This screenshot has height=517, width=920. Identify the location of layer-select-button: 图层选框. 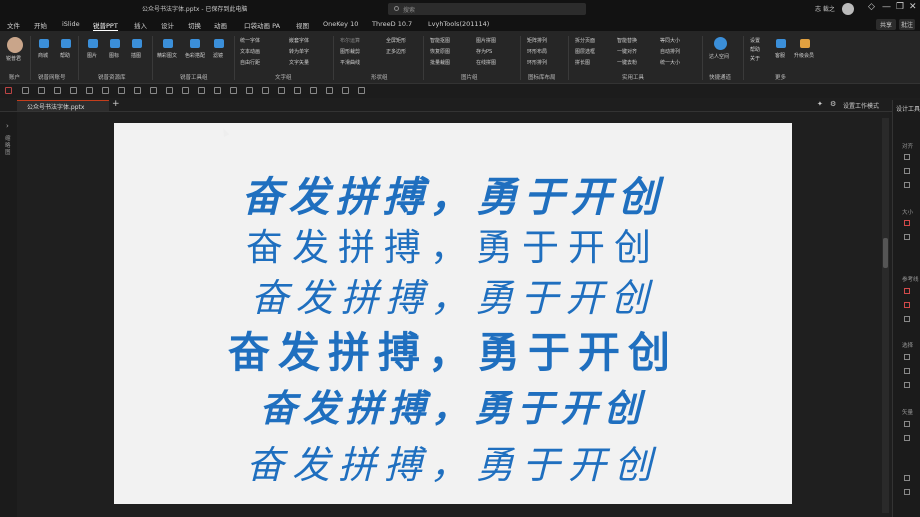
(585, 51).